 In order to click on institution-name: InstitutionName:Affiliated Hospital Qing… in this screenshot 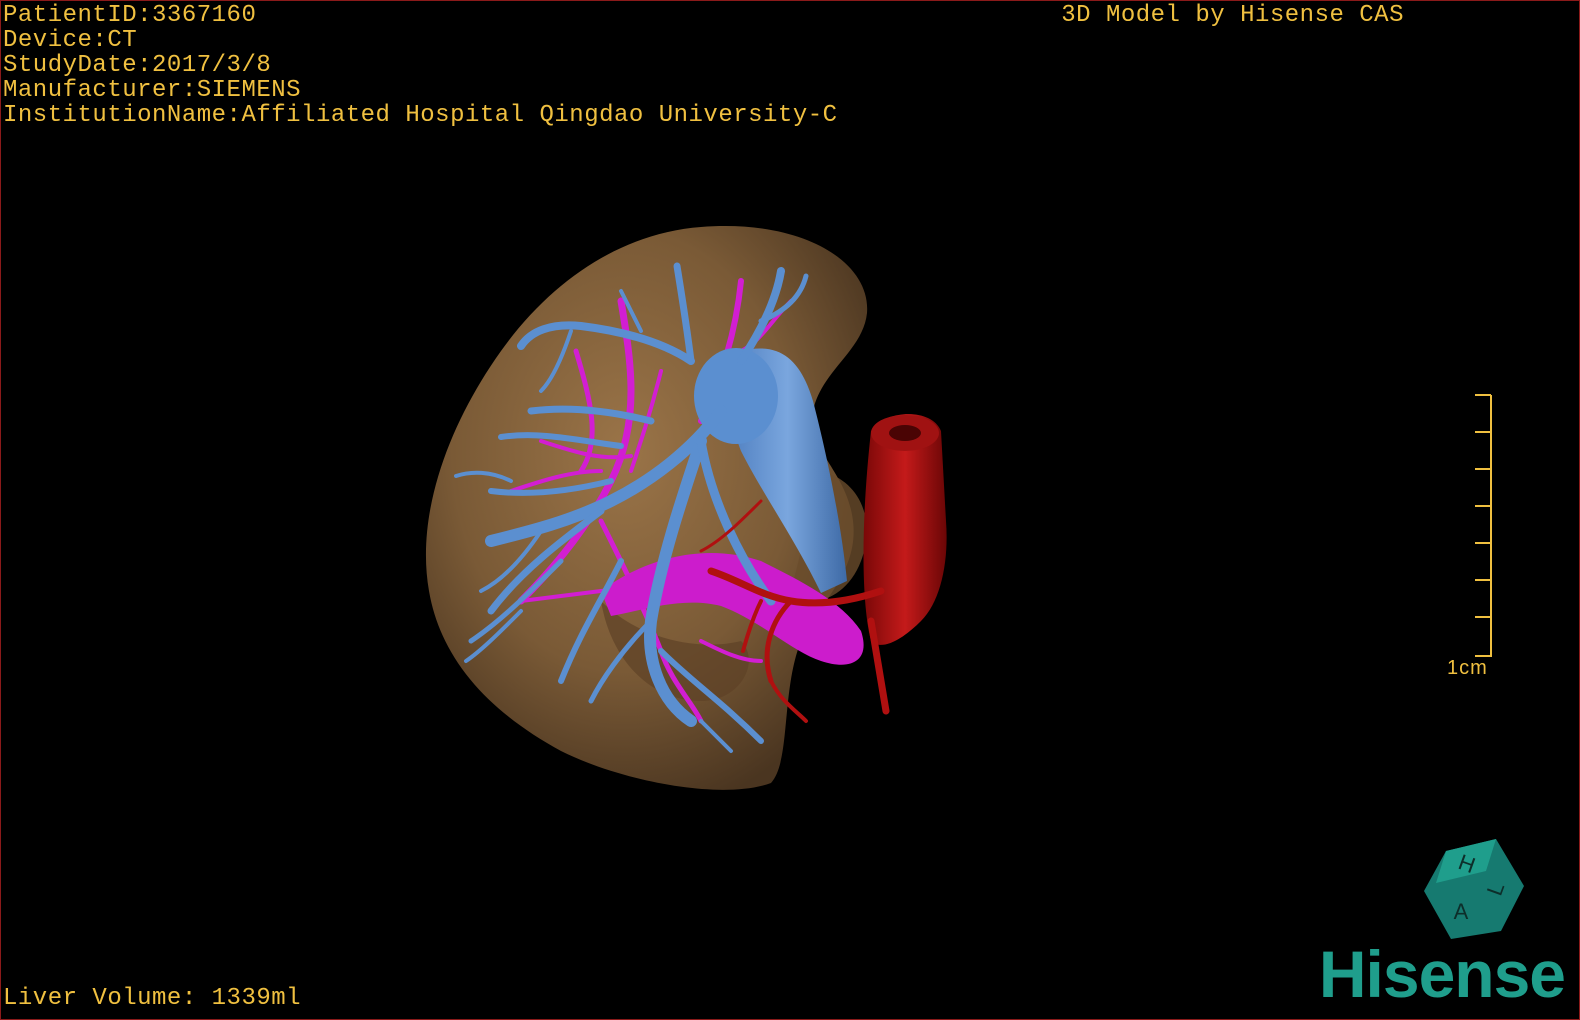, I will do `click(420, 115)`.